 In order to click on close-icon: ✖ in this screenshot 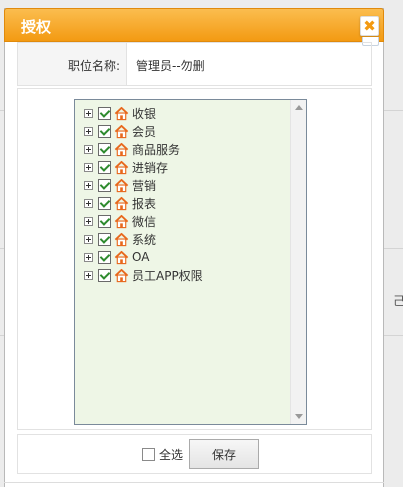, I will do `click(369, 26)`.